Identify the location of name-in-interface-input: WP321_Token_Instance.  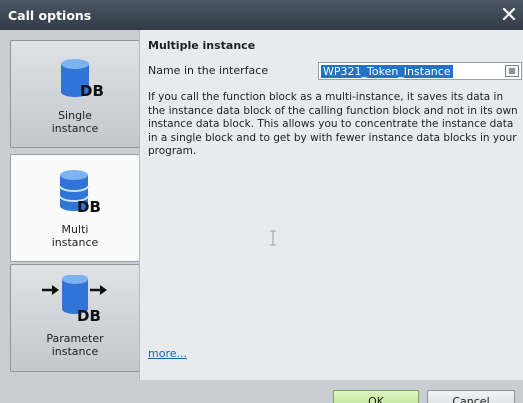
(420, 71).